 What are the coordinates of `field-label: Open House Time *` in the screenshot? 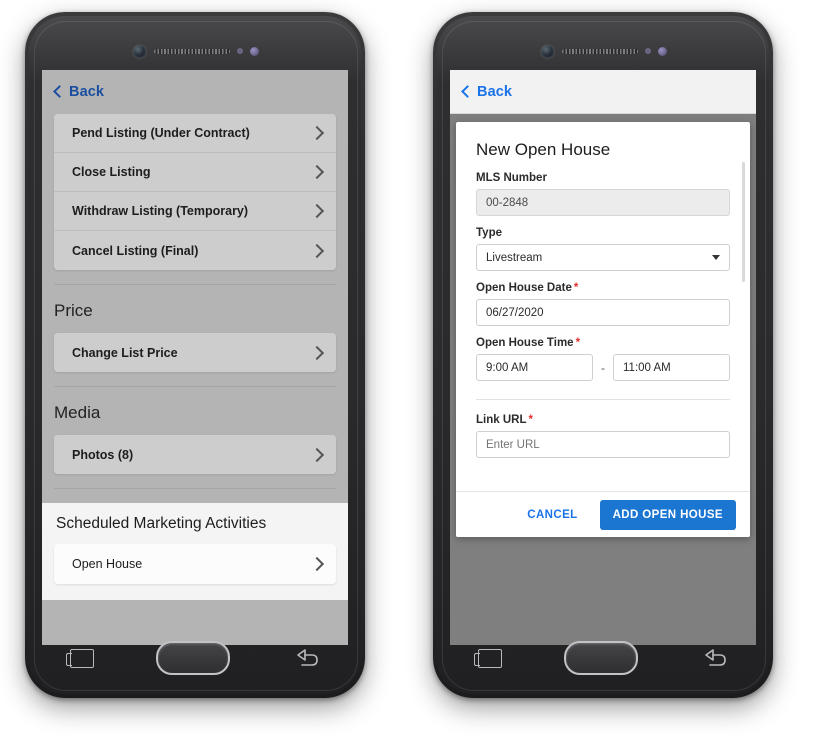 It's located at (603, 343).